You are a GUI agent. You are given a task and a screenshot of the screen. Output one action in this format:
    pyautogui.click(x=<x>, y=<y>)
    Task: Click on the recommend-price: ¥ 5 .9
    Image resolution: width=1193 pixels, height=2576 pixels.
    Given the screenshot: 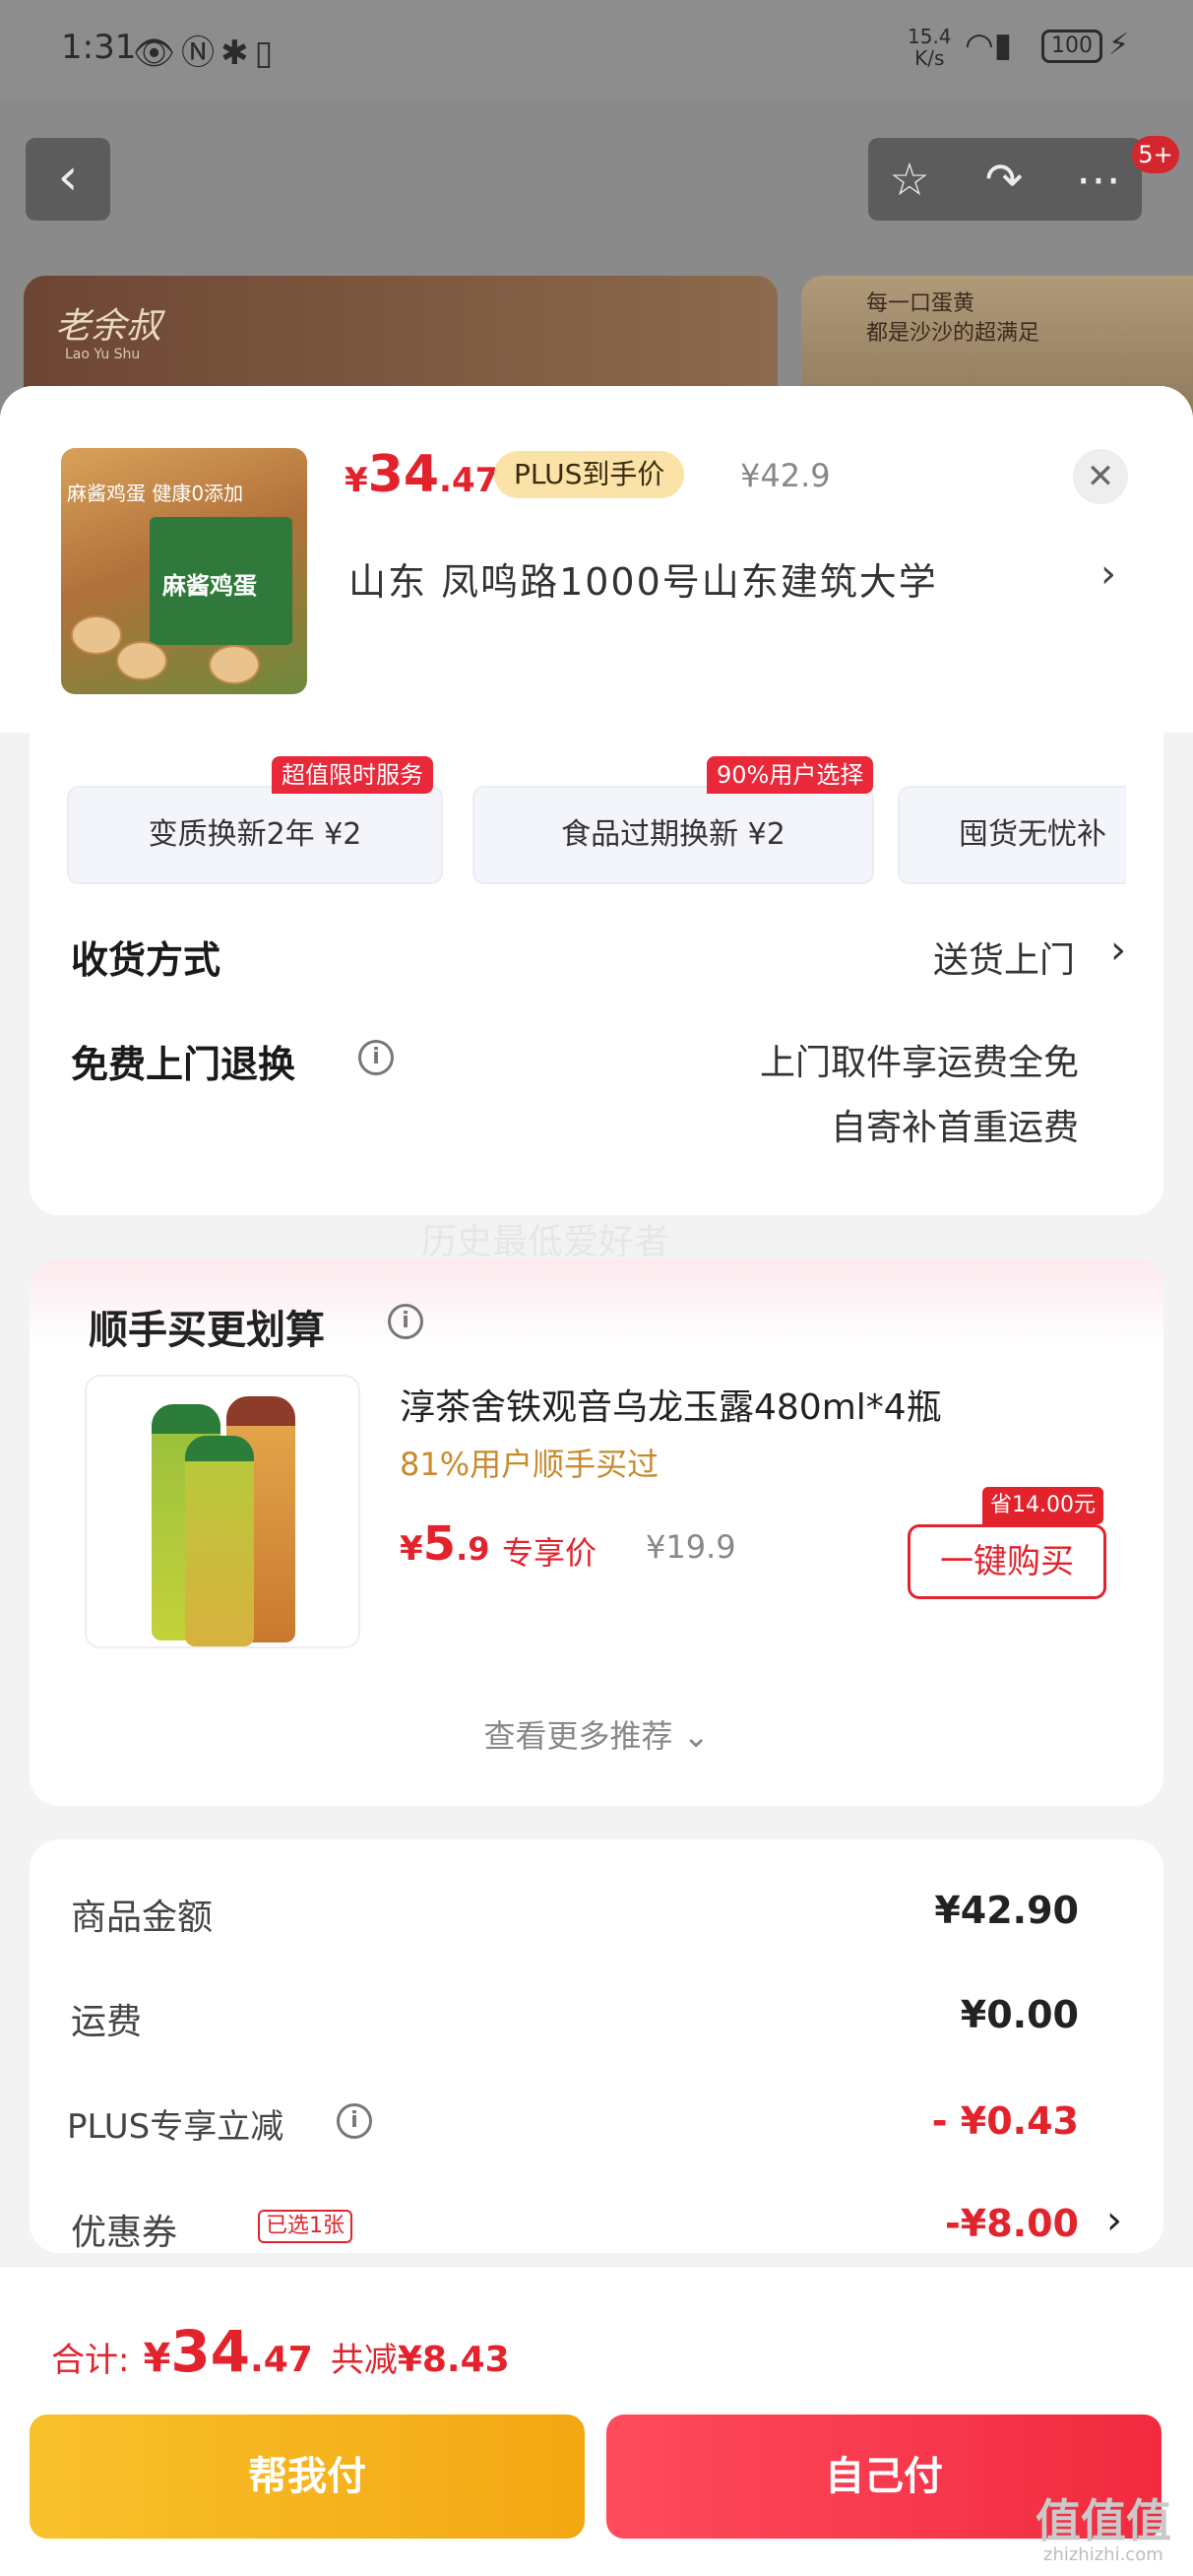 What is the action you would take?
    pyautogui.click(x=445, y=1544)
    